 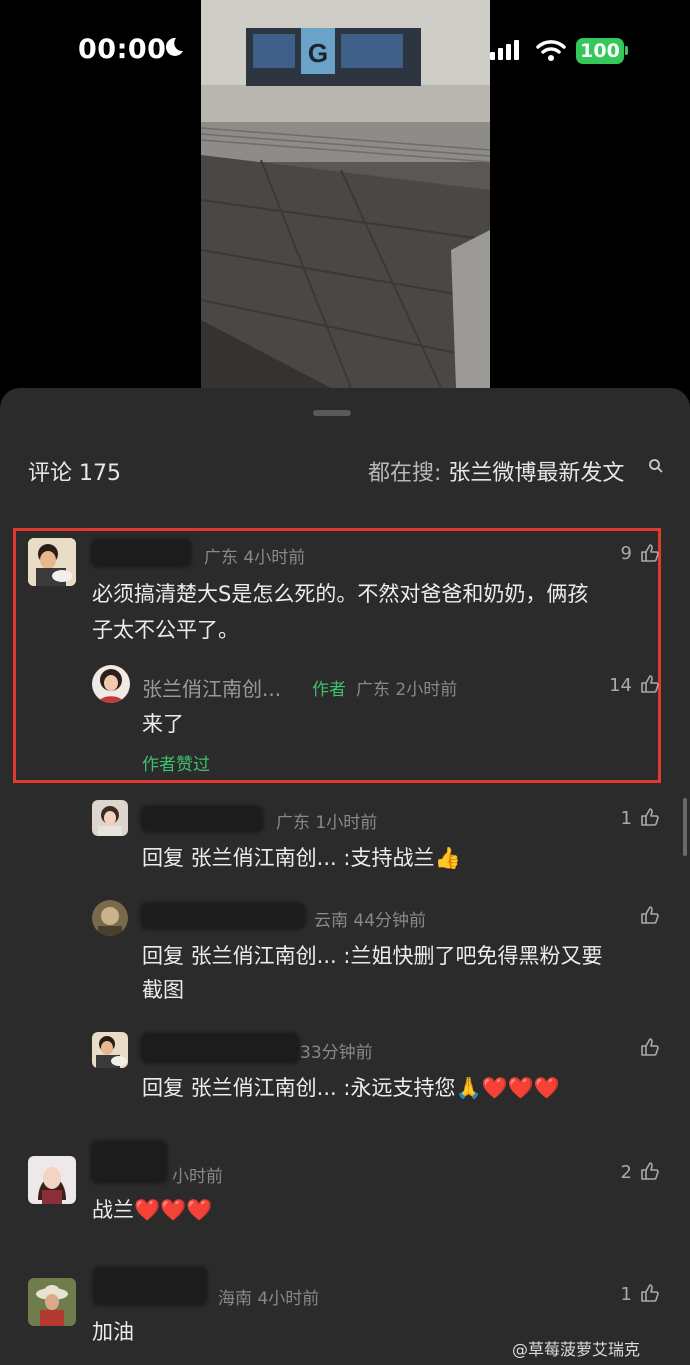 I want to click on author-tag: 作者, so click(x=329, y=690).